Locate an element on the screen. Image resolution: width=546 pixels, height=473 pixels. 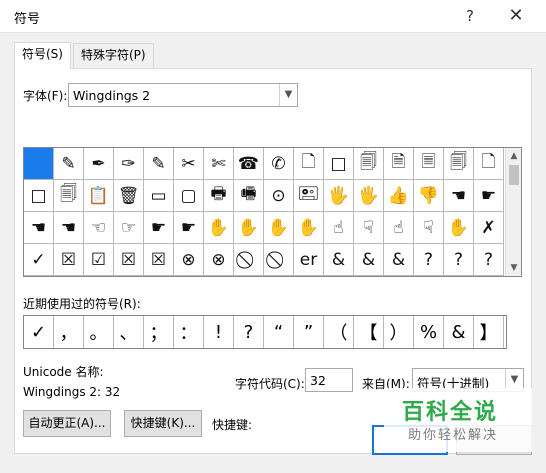
recent-symbols: ✓，。、；：!? “” （【）% &】 is located at coordinates (265, 332).